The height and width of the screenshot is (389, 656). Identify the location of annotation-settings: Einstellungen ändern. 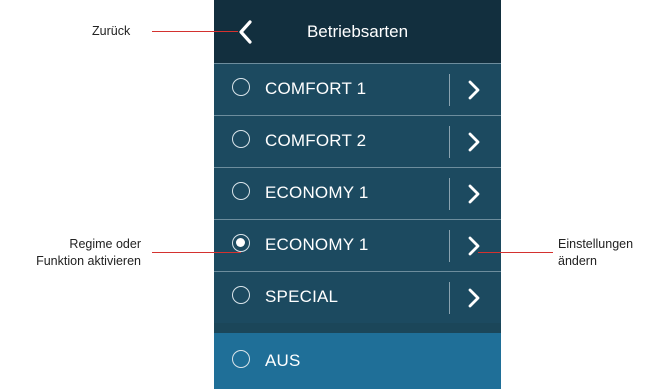
(595, 253).